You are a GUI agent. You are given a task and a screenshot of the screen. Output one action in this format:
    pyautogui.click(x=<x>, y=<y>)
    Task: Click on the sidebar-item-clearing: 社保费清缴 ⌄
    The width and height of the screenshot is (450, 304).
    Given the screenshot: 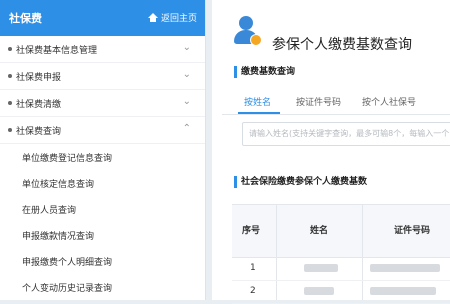 What is the action you would take?
    pyautogui.click(x=102, y=103)
    